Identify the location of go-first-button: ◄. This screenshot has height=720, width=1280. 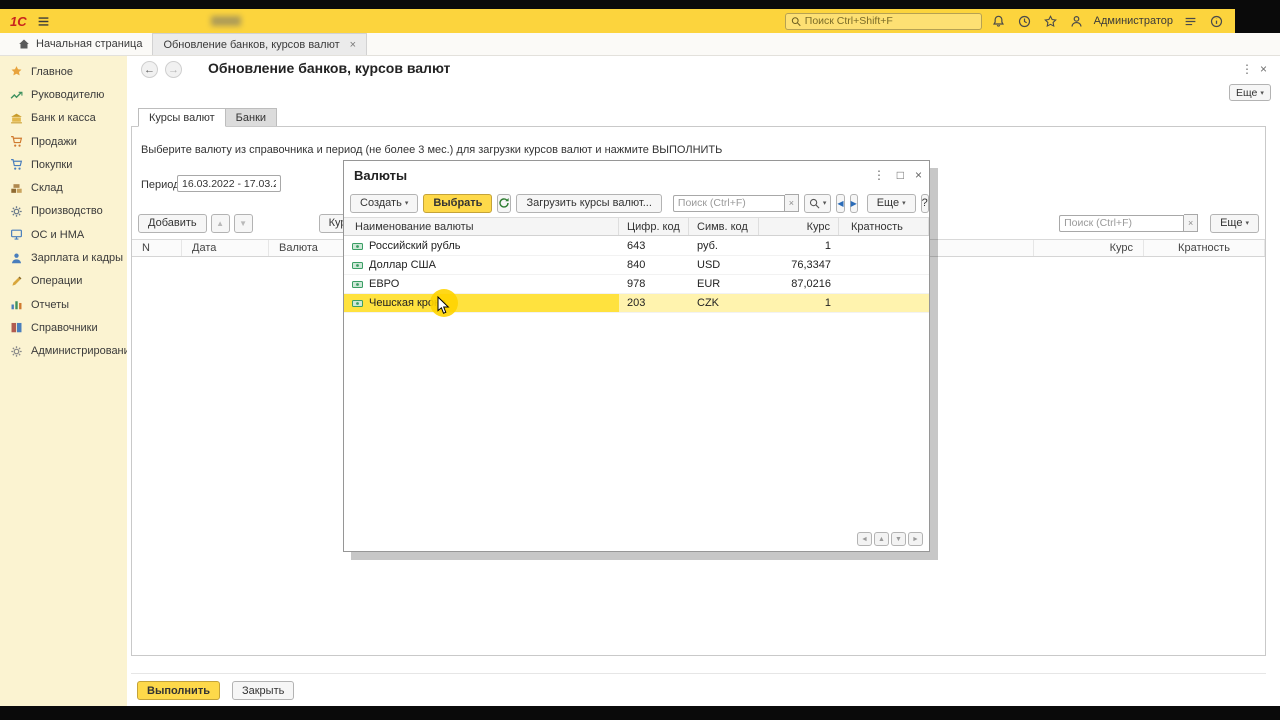
(864, 539).